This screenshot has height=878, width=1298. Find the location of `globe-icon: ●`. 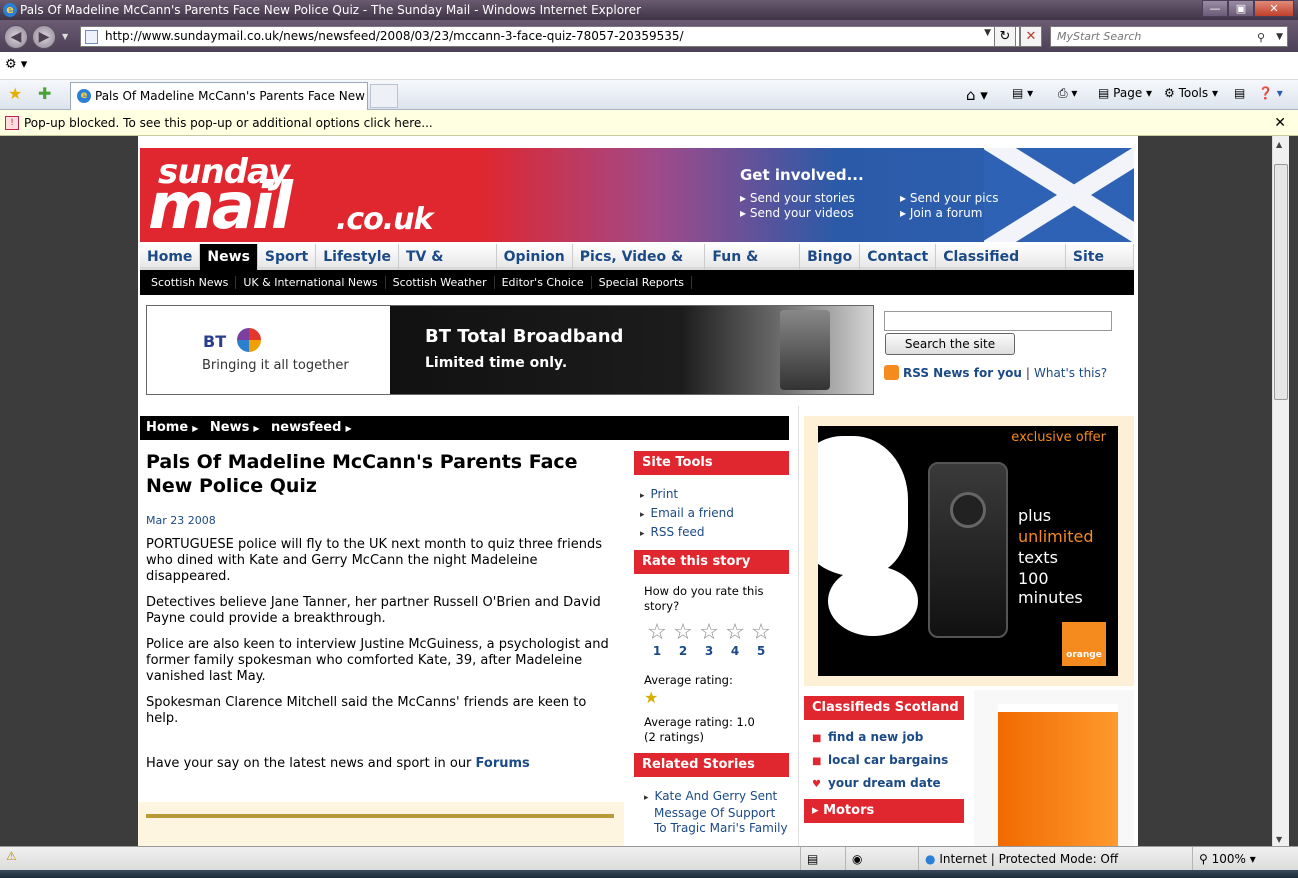

globe-icon: ● is located at coordinates (930, 859).